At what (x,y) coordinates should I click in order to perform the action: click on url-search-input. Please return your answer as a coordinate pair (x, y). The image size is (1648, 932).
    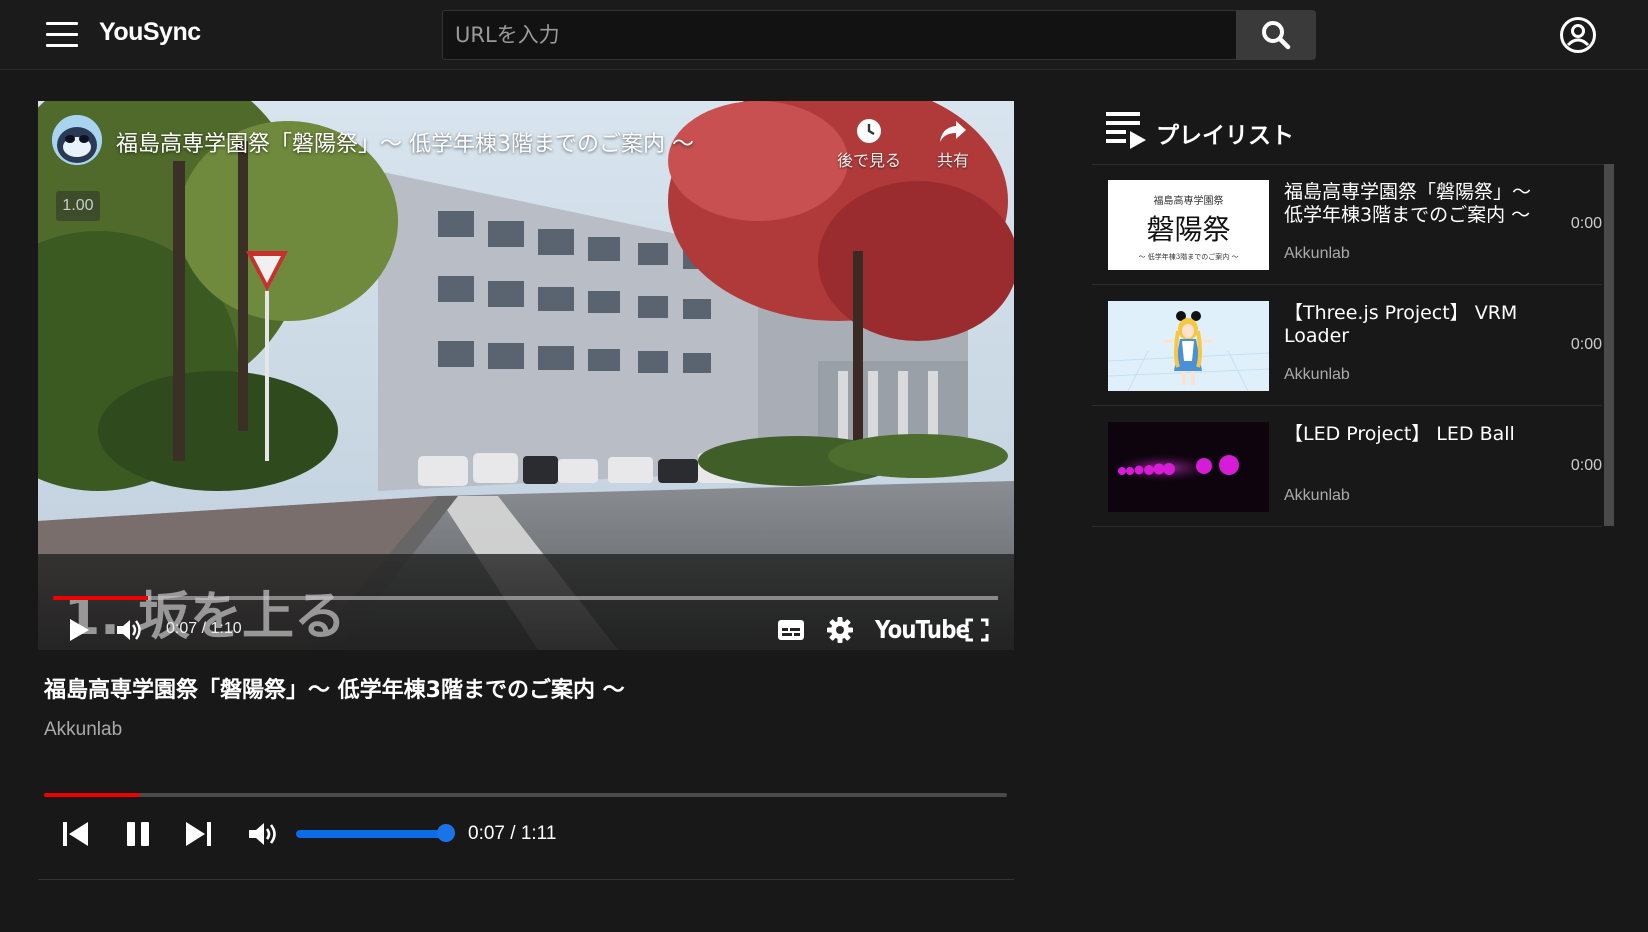
    Looking at the image, I should click on (839, 35).